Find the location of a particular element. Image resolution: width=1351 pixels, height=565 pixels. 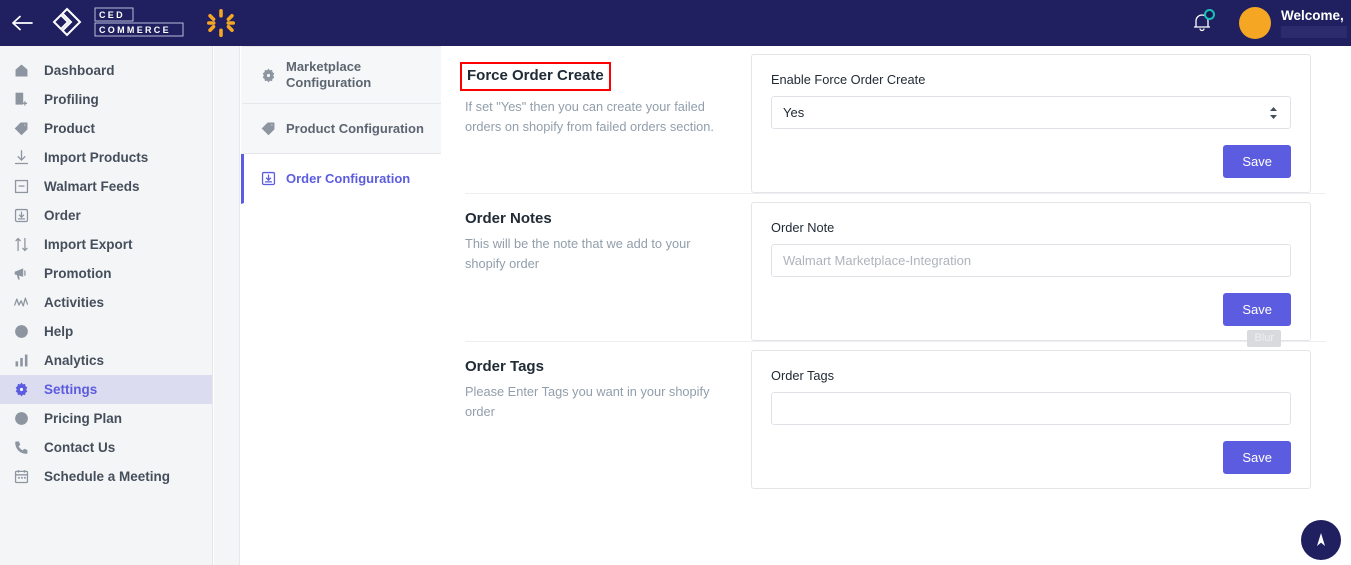

order-tags-input is located at coordinates (1031, 408).